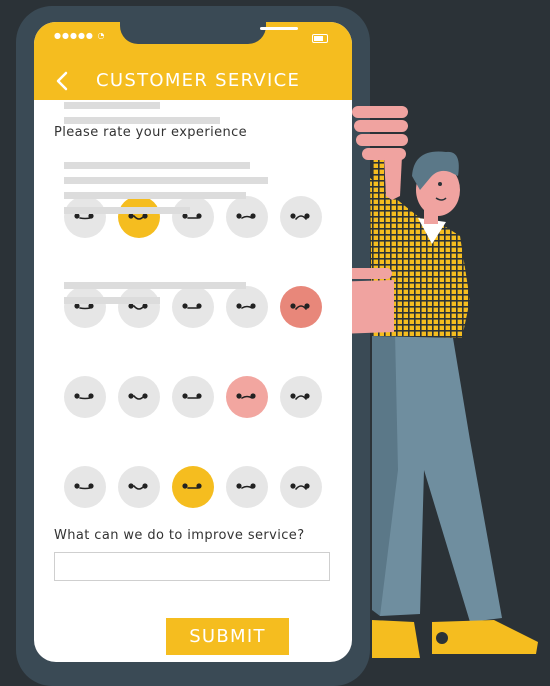 The width and height of the screenshot is (550, 686). I want to click on battery-icon, so click(320, 38).